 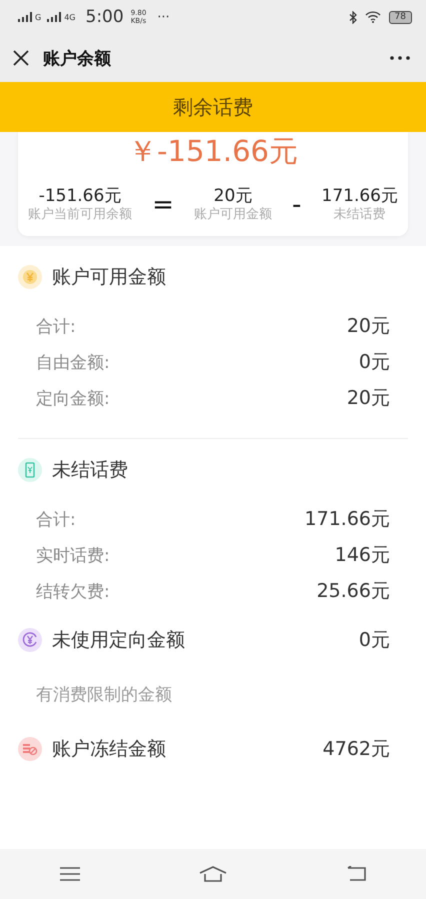 What do you see at coordinates (213, 151) in the screenshot?
I see `balance-total: ￥-151.66元` at bounding box center [213, 151].